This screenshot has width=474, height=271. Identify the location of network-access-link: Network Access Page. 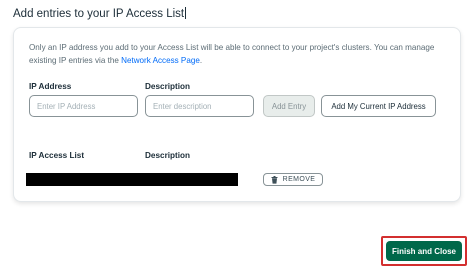
(160, 60).